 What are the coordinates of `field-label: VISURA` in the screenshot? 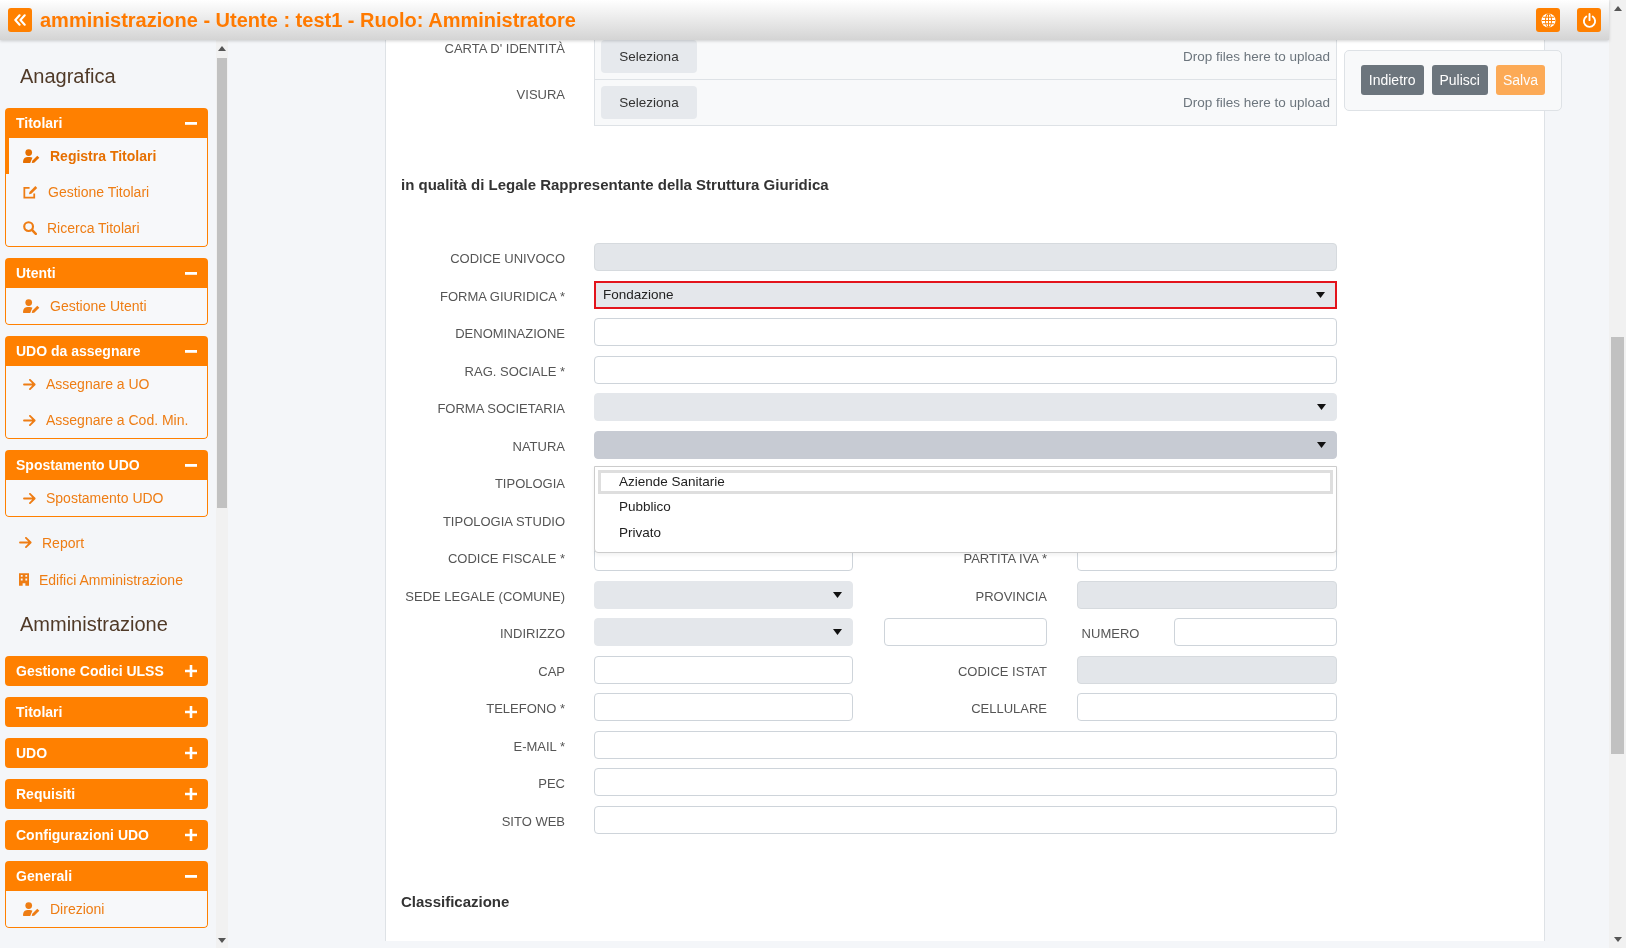 It's located at (540, 95).